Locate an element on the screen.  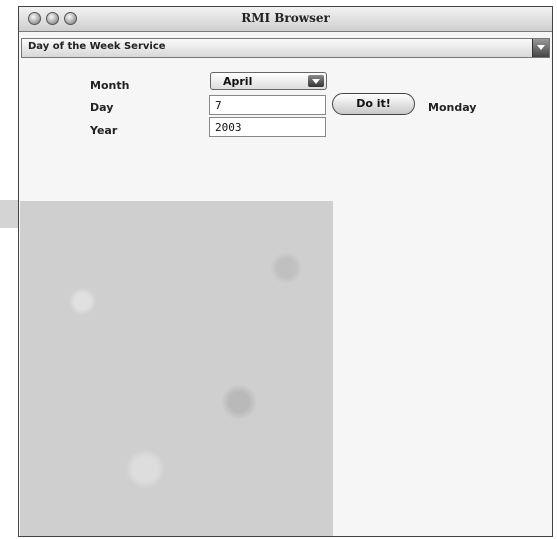
background-strip is located at coordinates (9, 214).